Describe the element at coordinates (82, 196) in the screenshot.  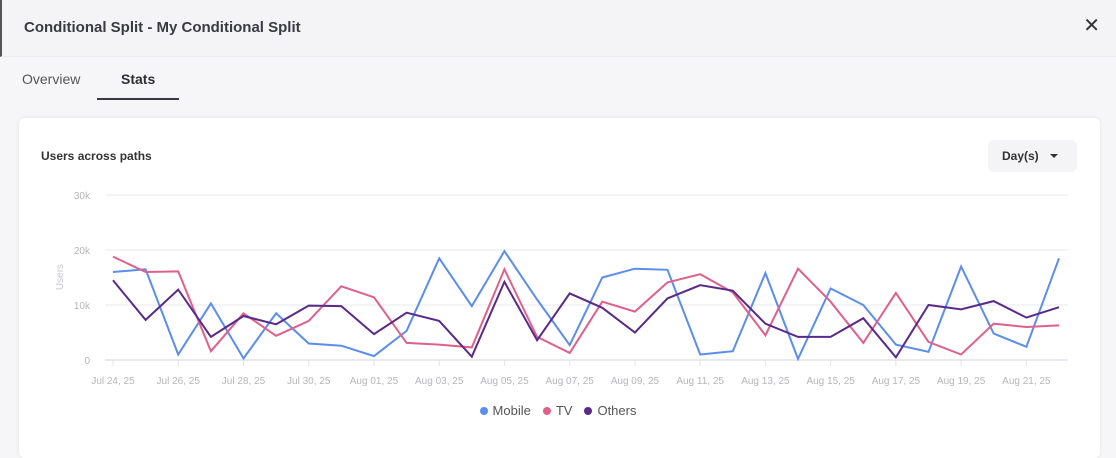
I see `y-tick-label: 30k` at that location.